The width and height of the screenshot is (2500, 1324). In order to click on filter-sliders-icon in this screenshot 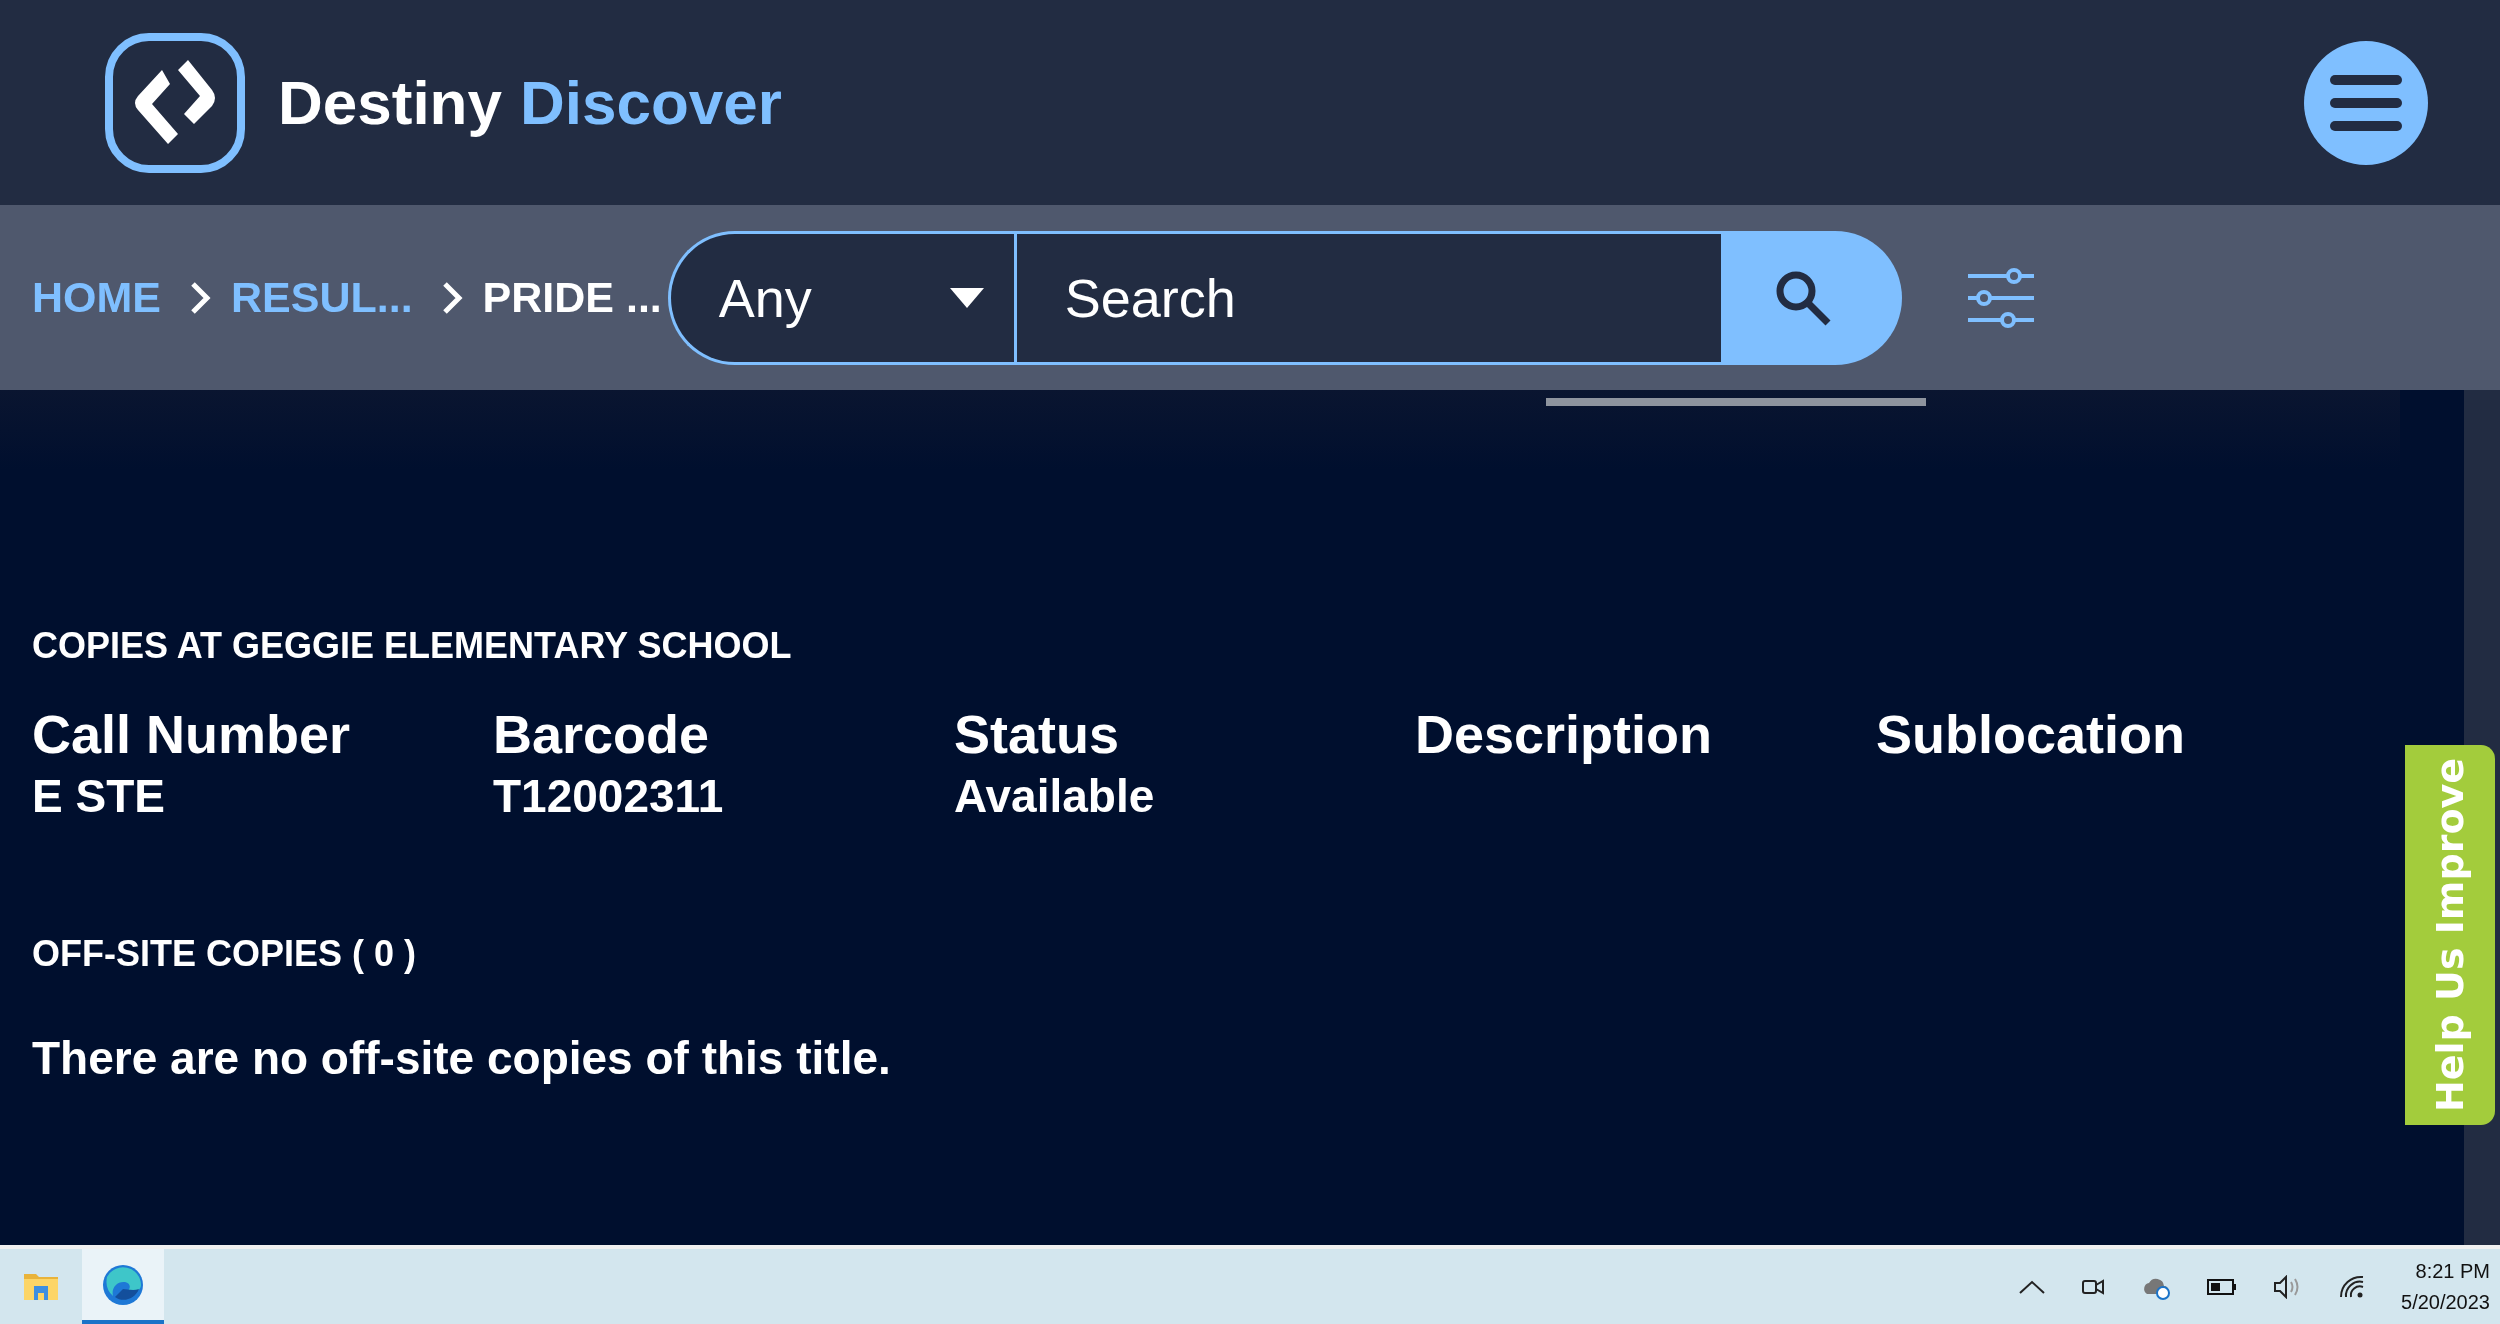, I will do `click(2000, 297)`.